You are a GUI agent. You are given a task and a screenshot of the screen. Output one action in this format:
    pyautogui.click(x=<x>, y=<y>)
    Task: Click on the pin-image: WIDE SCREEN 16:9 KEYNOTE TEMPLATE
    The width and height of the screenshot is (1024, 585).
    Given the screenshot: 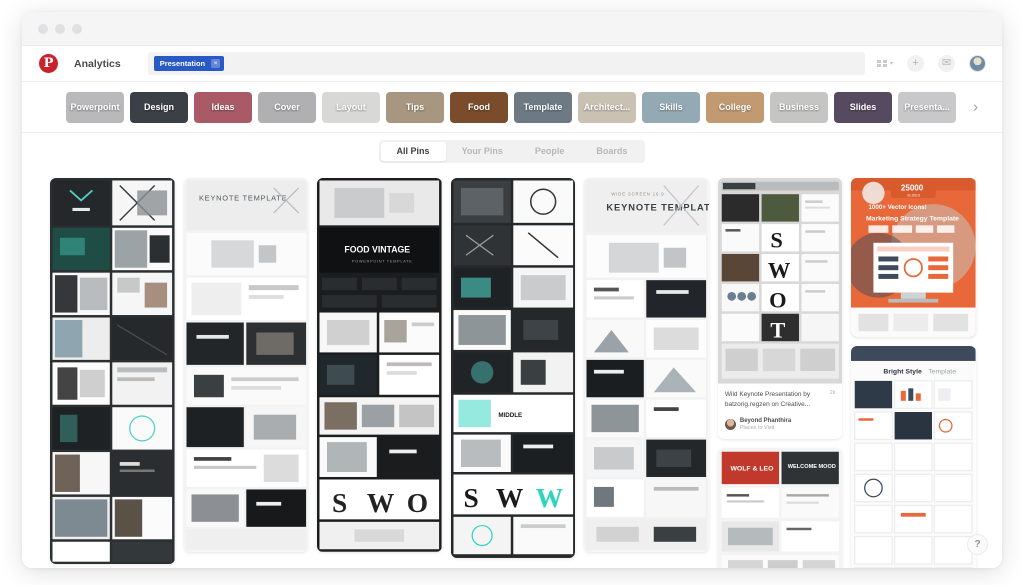 What is the action you would take?
    pyautogui.click(x=646, y=365)
    